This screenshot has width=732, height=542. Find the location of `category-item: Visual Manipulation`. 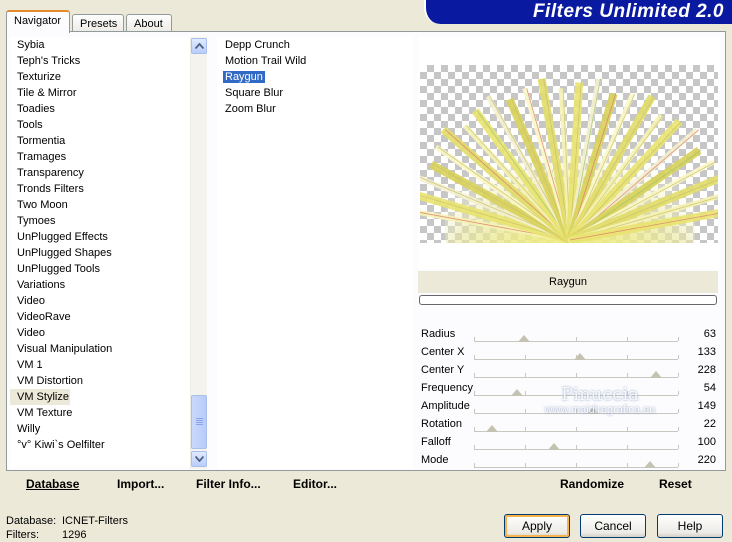

category-item: Visual Manipulation is located at coordinates (100, 349).